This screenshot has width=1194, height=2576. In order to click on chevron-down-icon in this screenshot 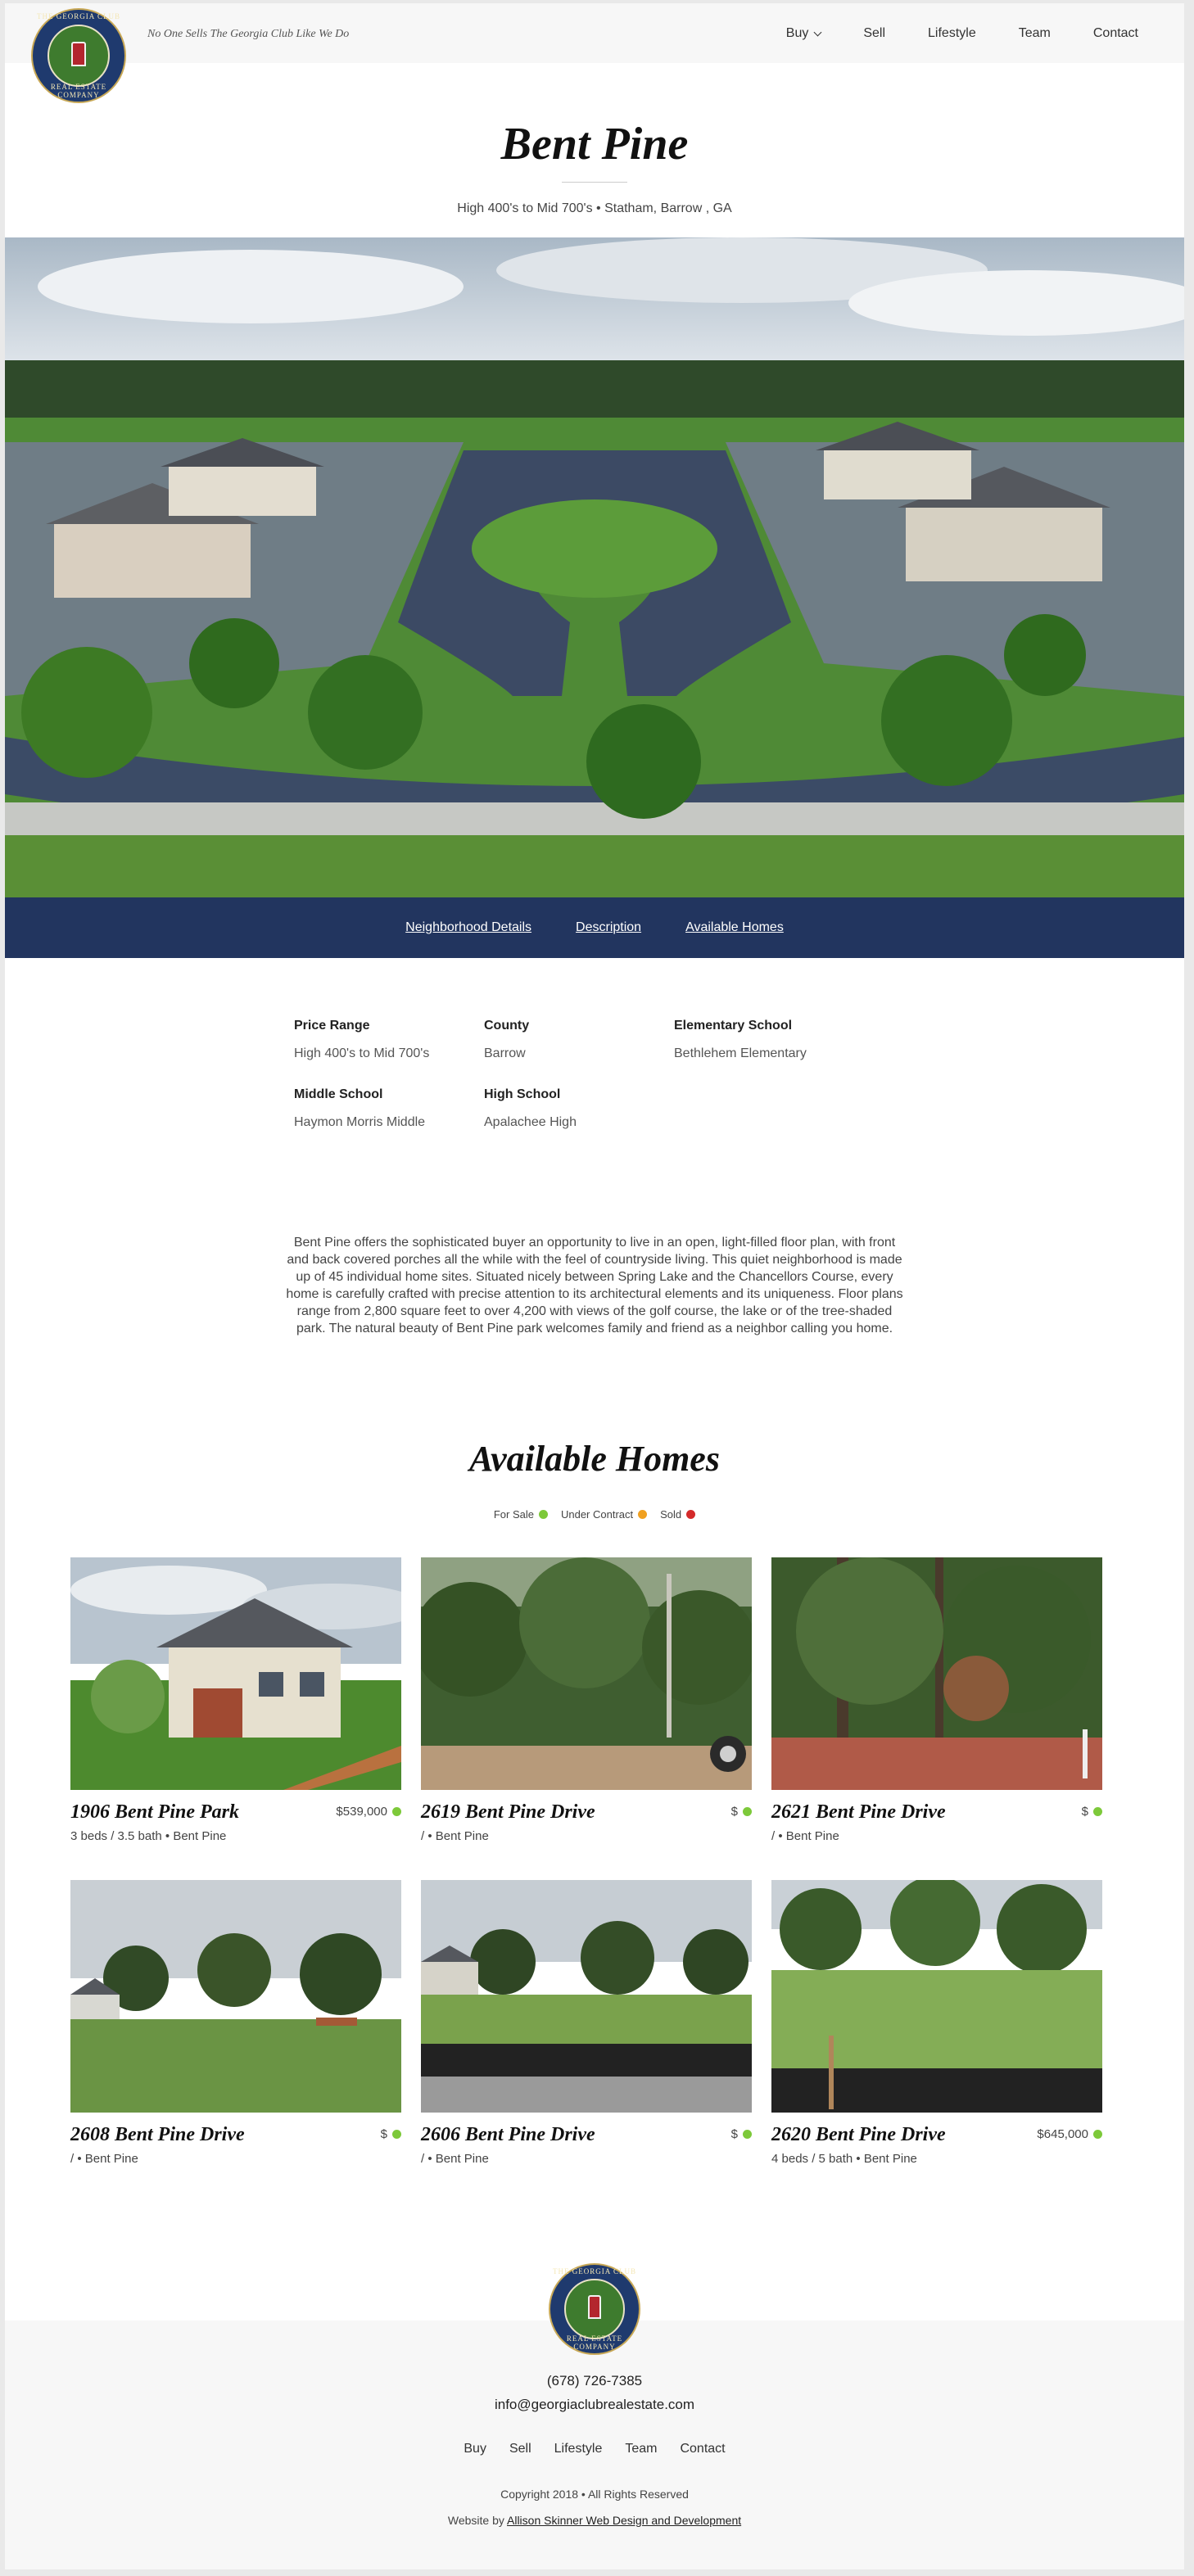, I will do `click(818, 32)`.